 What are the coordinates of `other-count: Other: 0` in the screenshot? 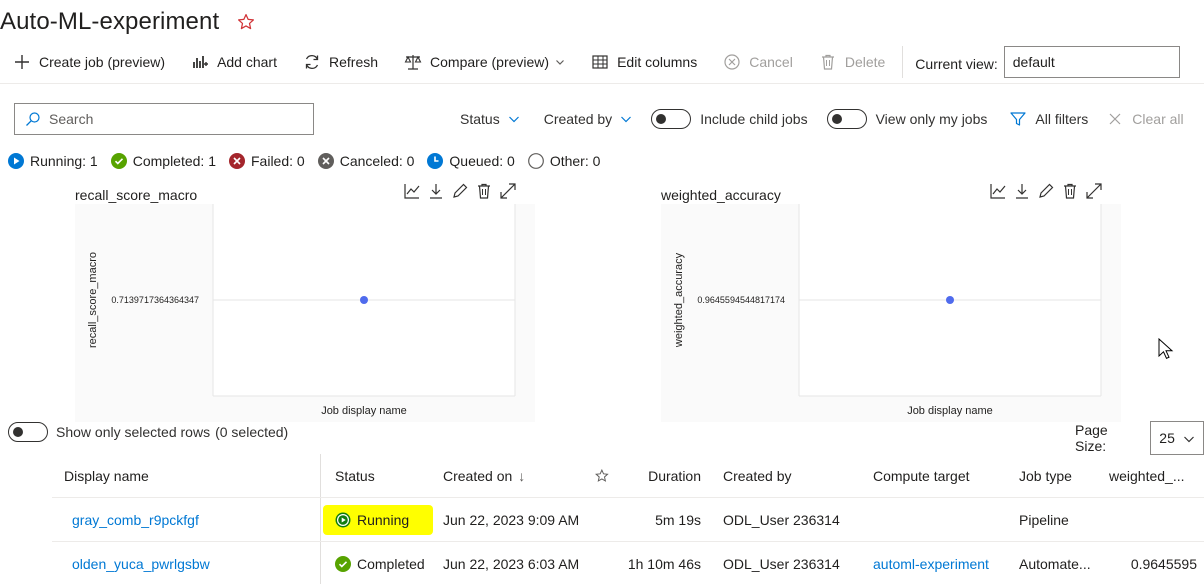 It's located at (563, 161).